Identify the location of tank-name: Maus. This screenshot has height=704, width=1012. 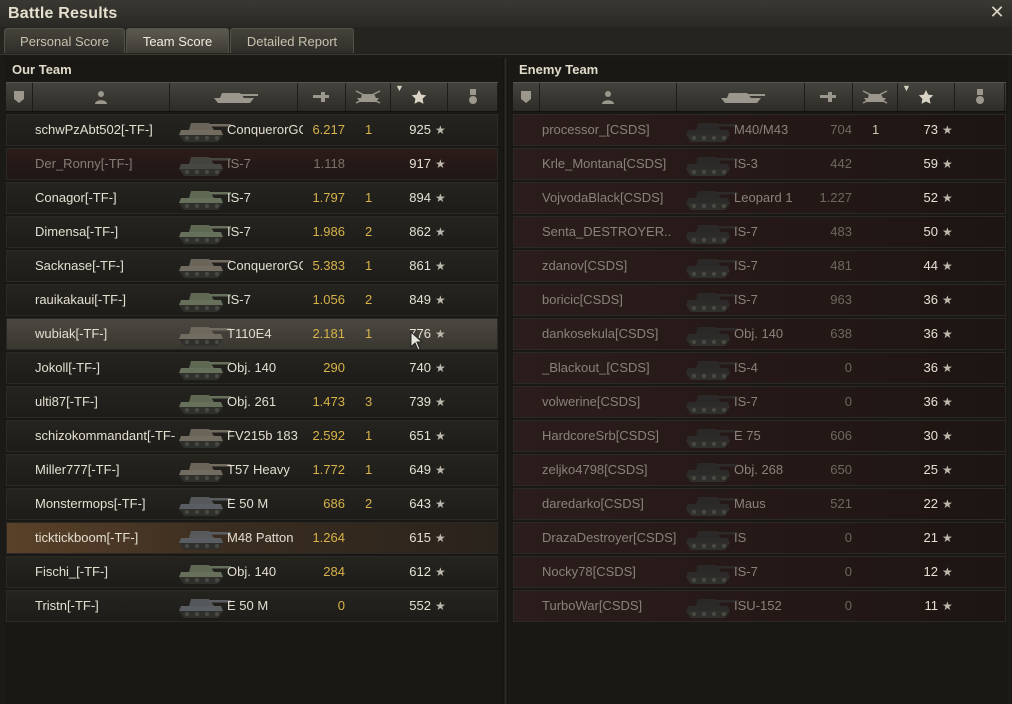
(750, 503).